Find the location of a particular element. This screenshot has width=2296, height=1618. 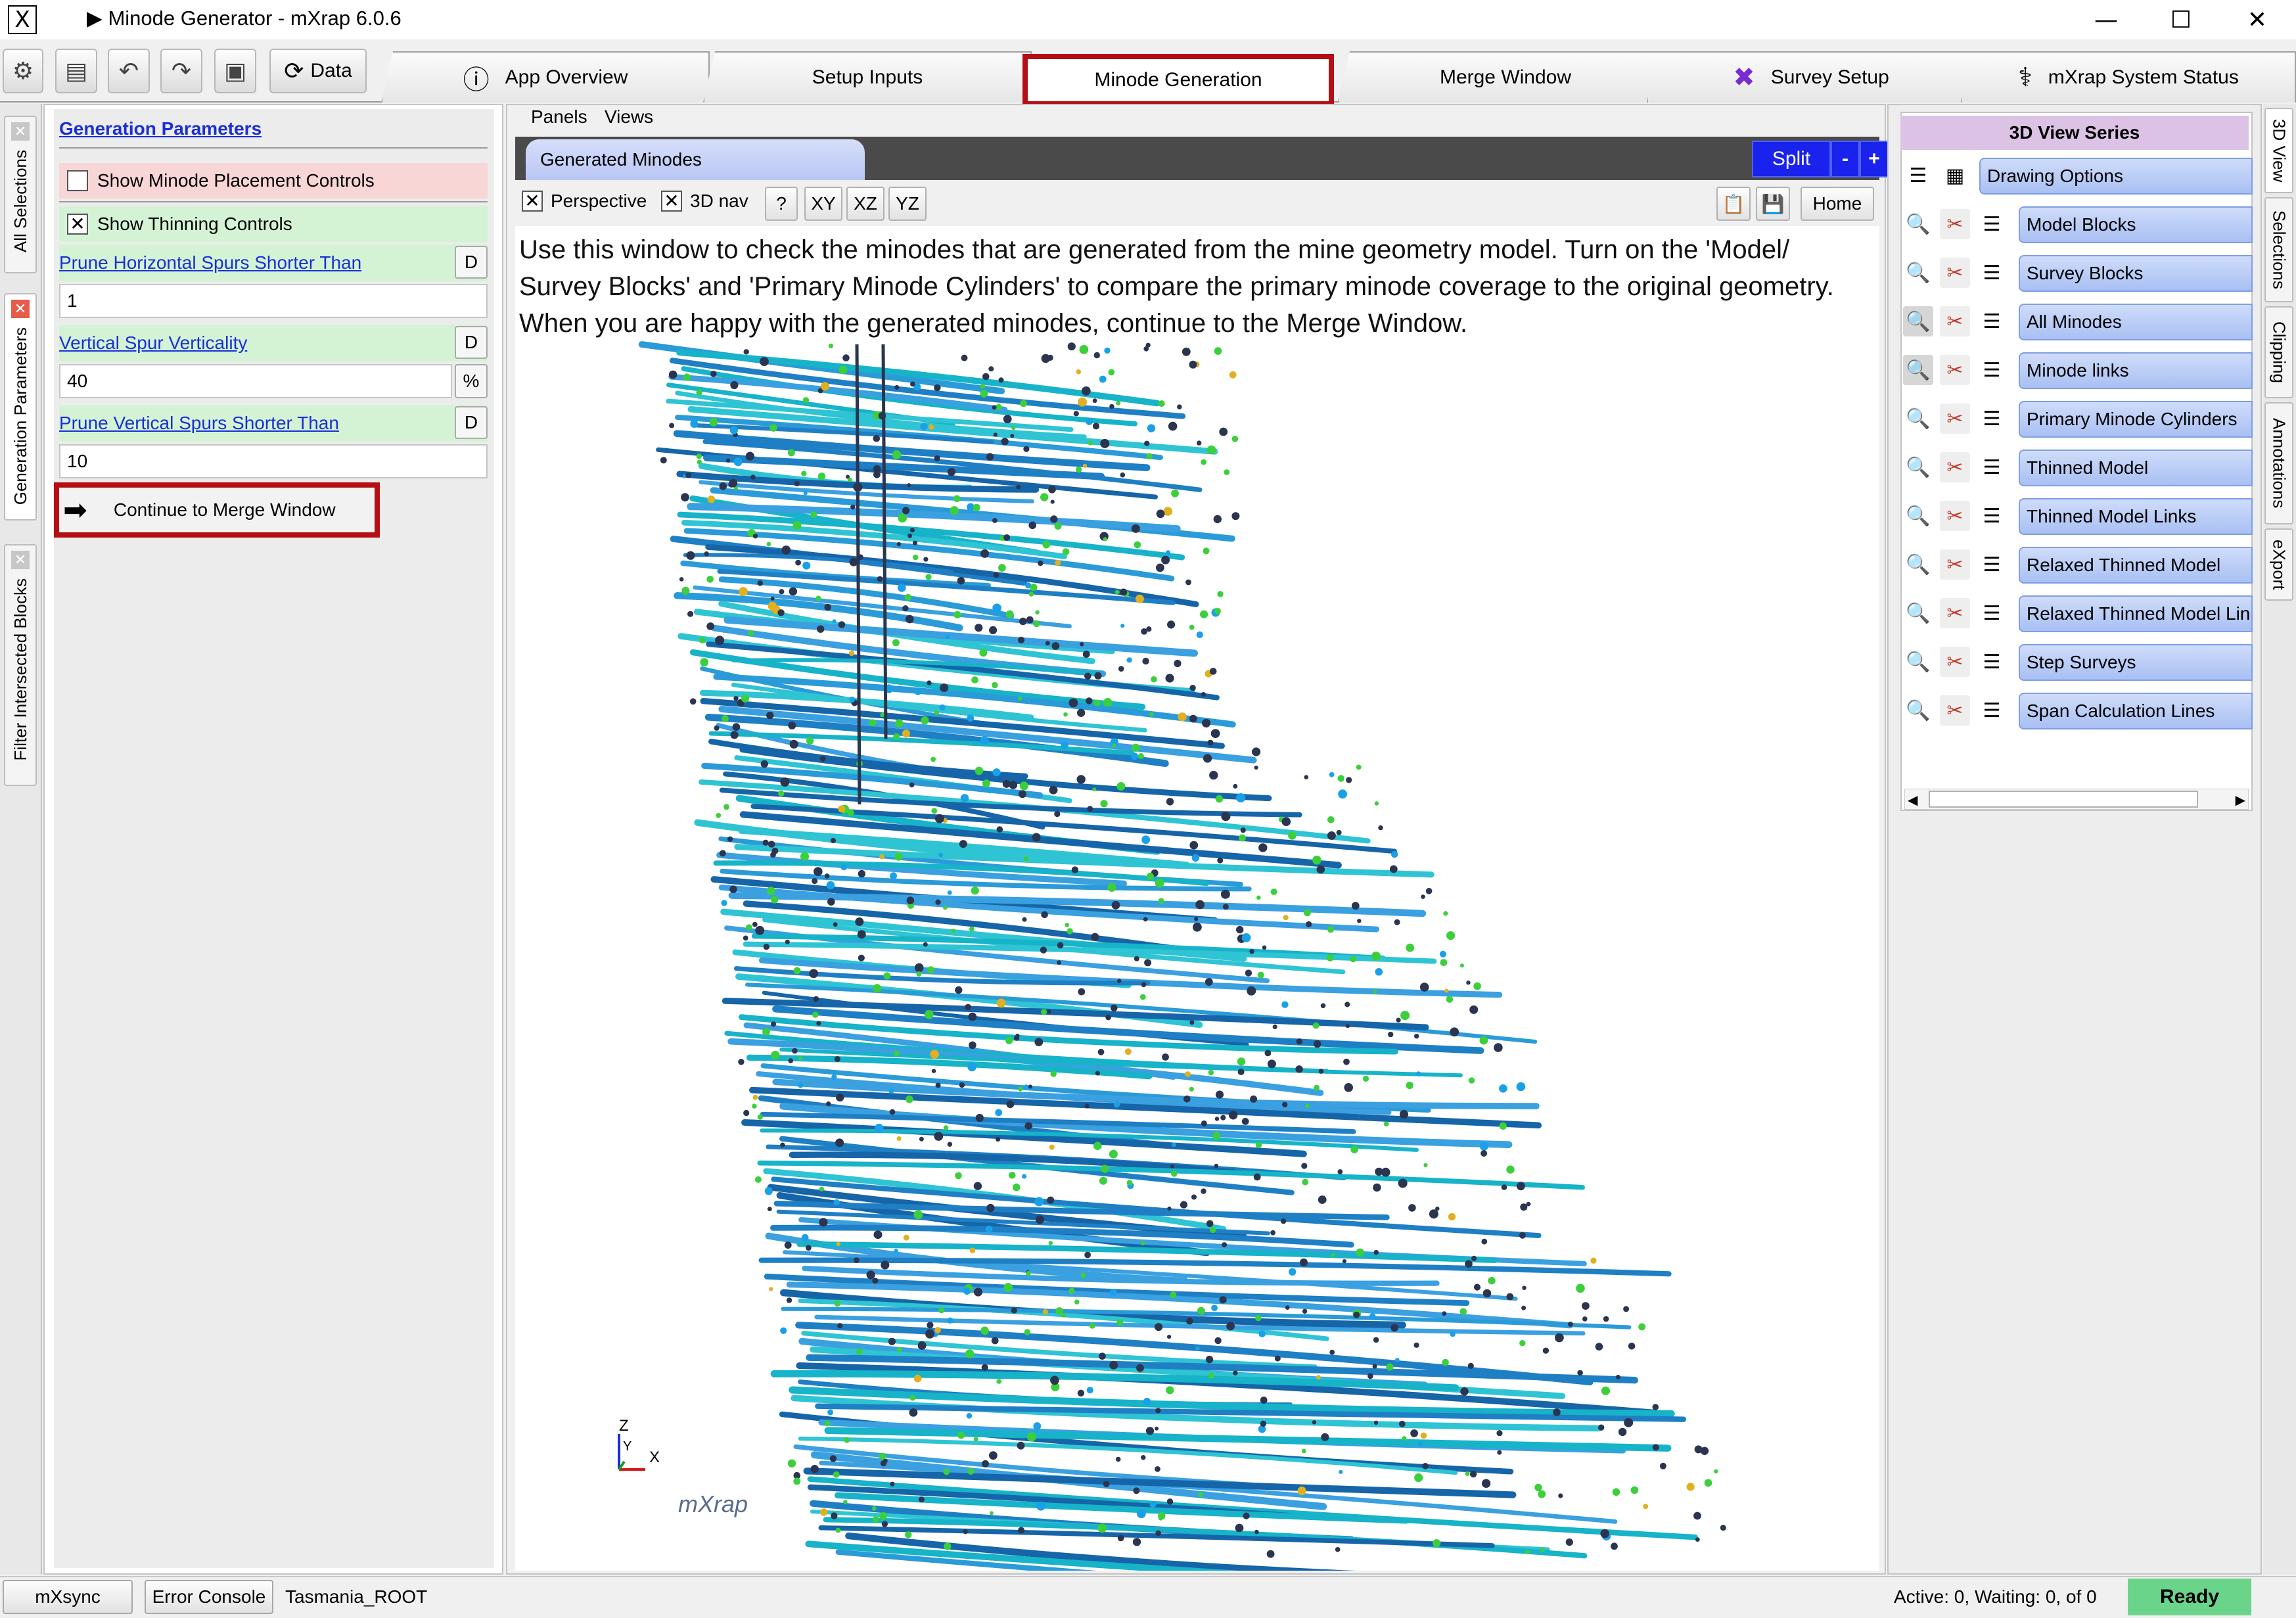

tab-filter-intersected-blocks: ✕ Filter Intersected Blocks is located at coordinates (20, 665).